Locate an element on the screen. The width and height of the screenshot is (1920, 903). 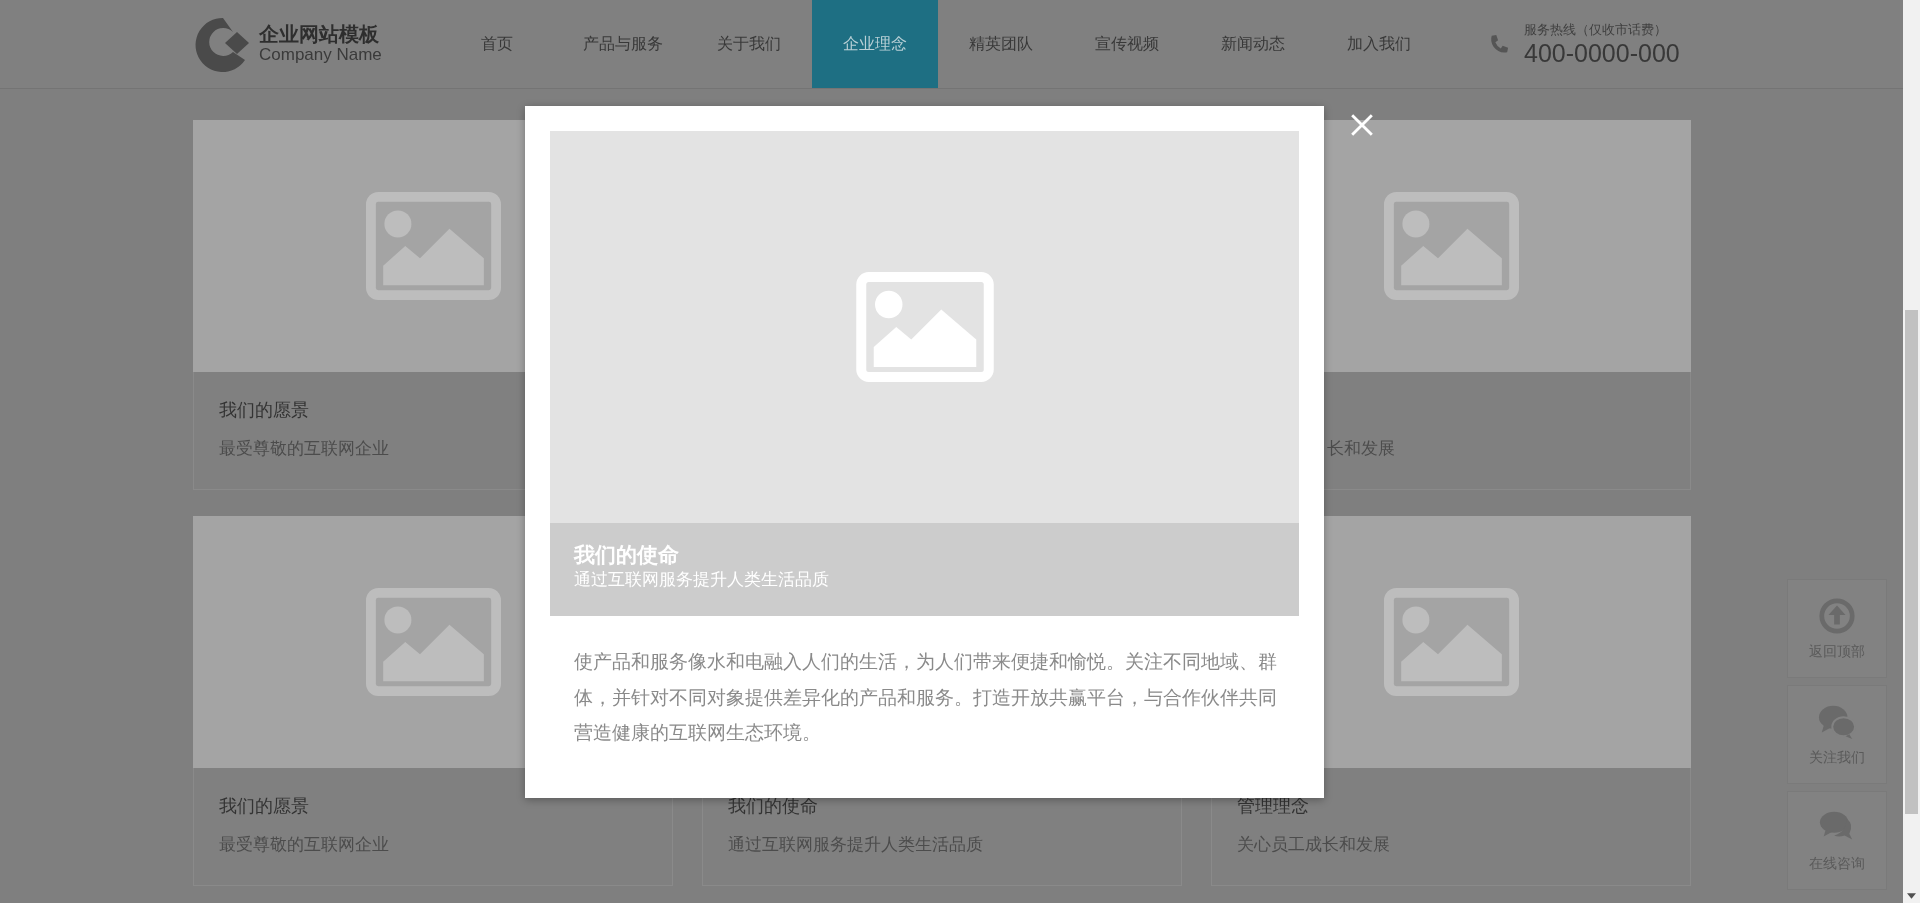
logo-icon is located at coordinates (222, 44).